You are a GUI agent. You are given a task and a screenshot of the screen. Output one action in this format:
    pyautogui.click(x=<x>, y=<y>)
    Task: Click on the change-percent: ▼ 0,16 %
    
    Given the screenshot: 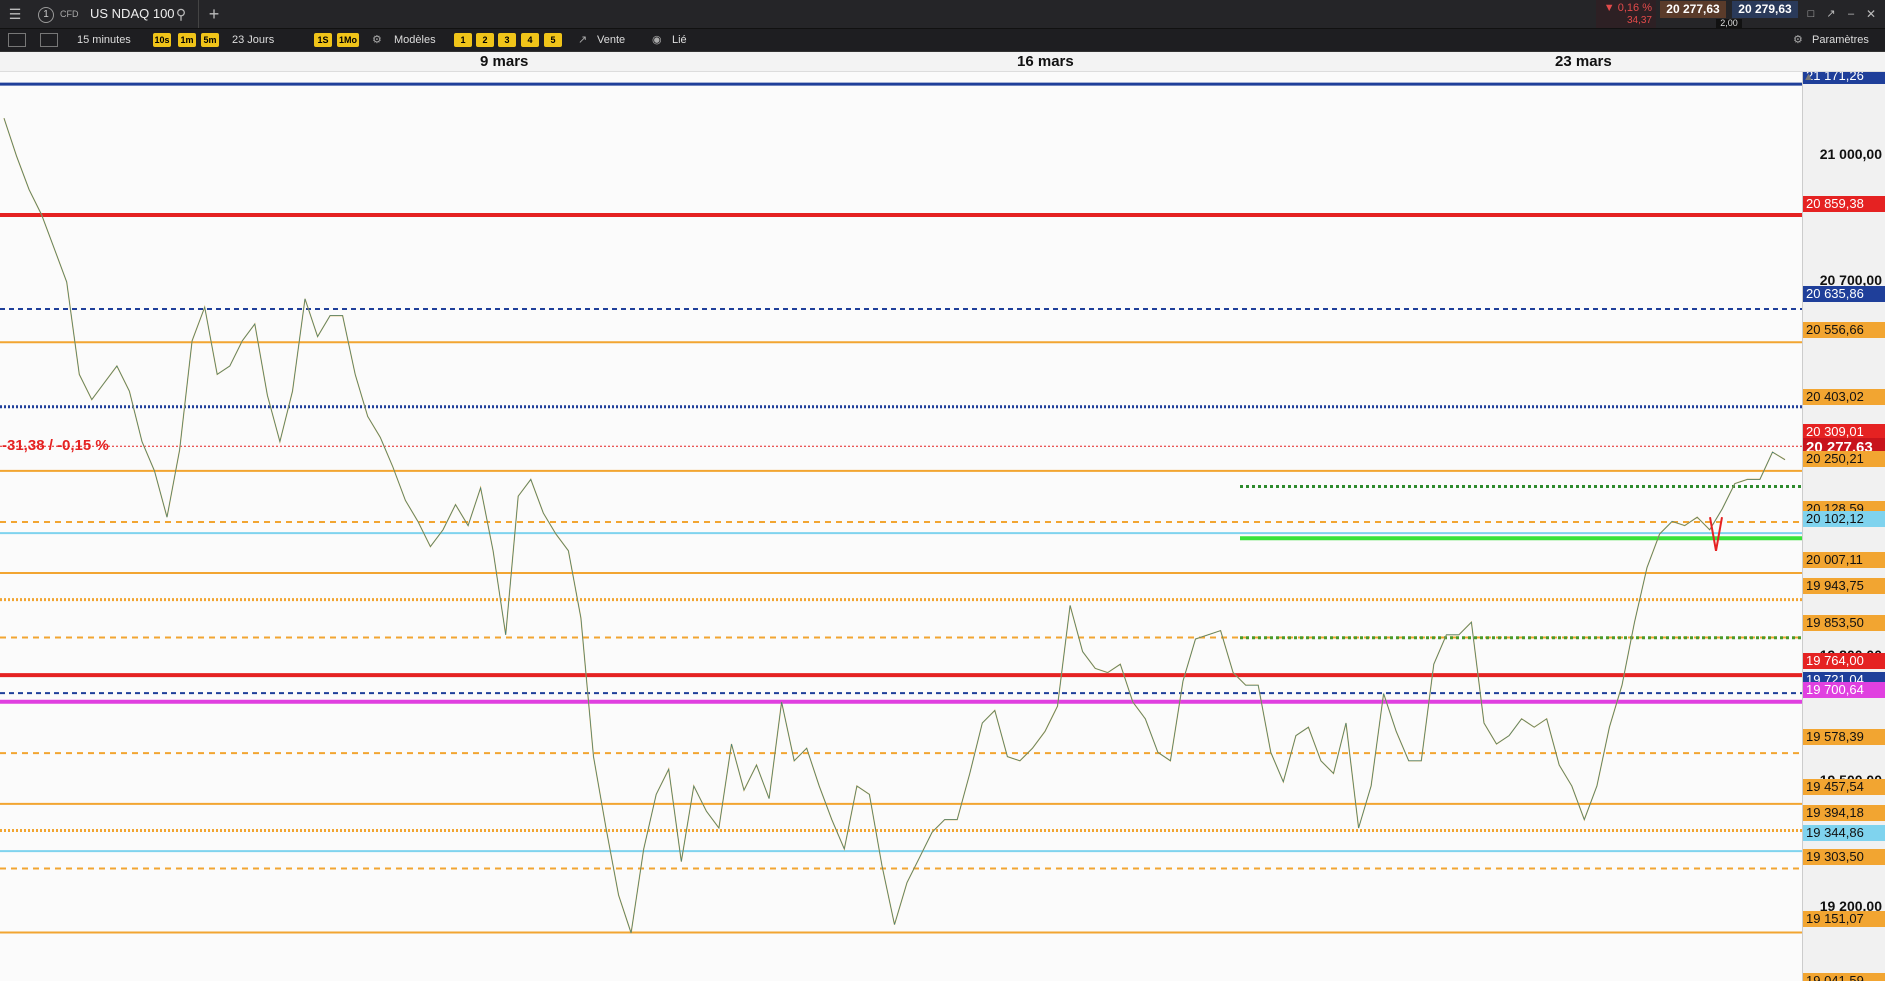 What is the action you would take?
    pyautogui.click(x=1627, y=8)
    